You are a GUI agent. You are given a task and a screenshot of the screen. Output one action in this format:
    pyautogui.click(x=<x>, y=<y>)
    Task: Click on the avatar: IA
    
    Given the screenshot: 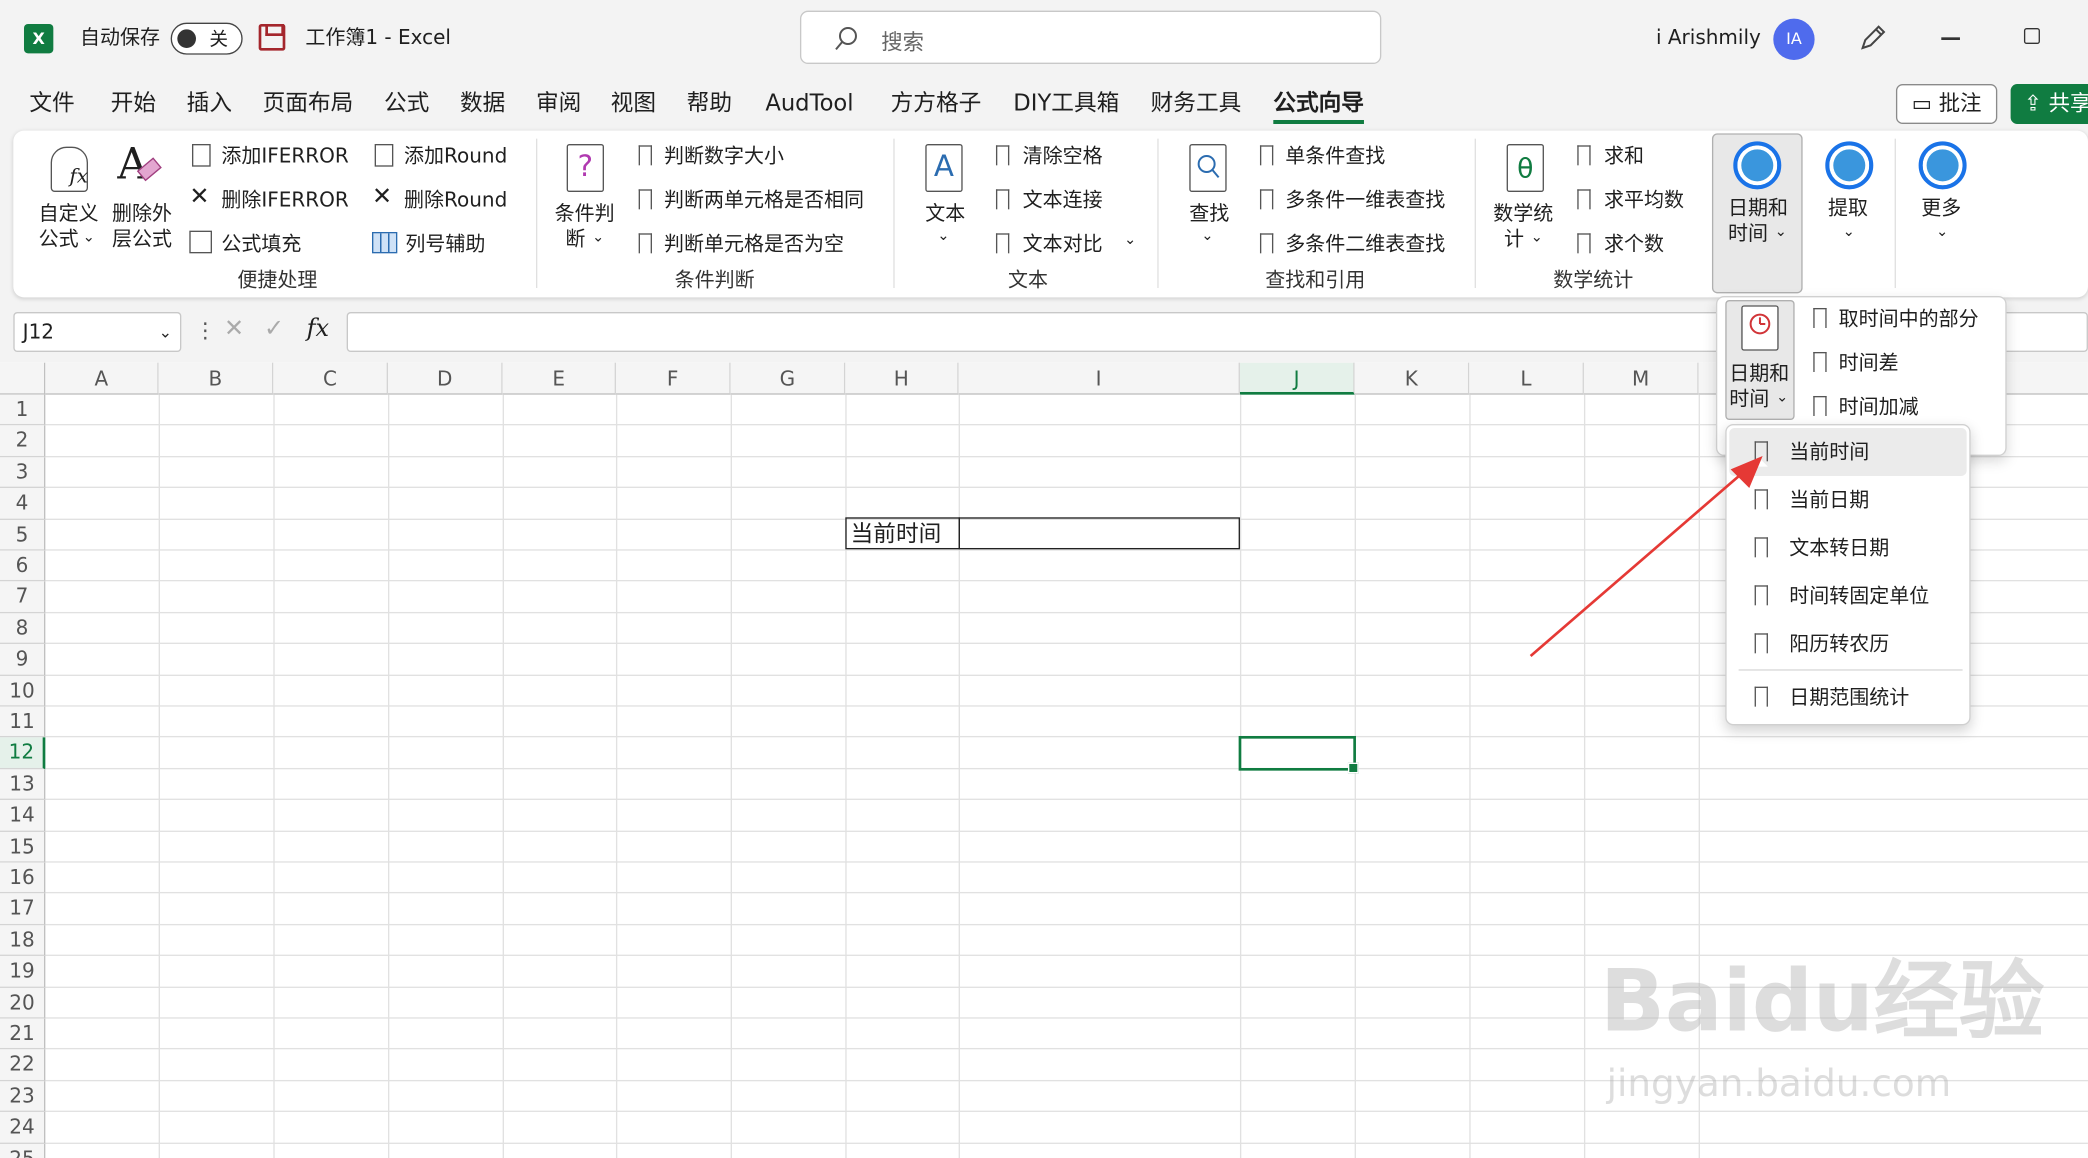 What is the action you would take?
    pyautogui.click(x=1794, y=39)
    